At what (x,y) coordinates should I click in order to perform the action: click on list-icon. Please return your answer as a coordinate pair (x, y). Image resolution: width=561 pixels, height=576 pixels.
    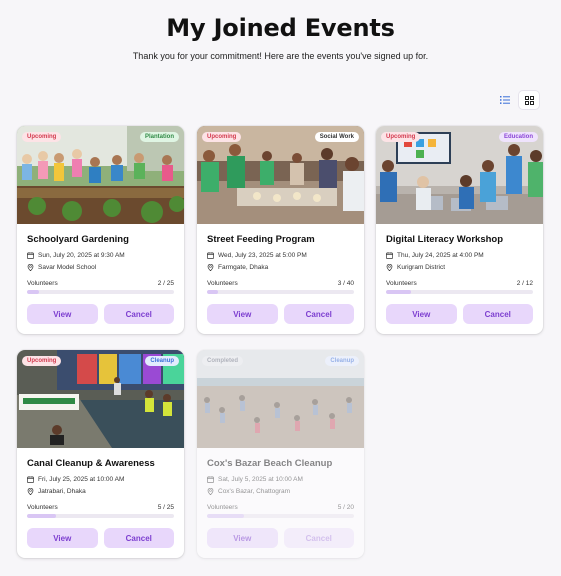
    Looking at the image, I should click on (505, 100).